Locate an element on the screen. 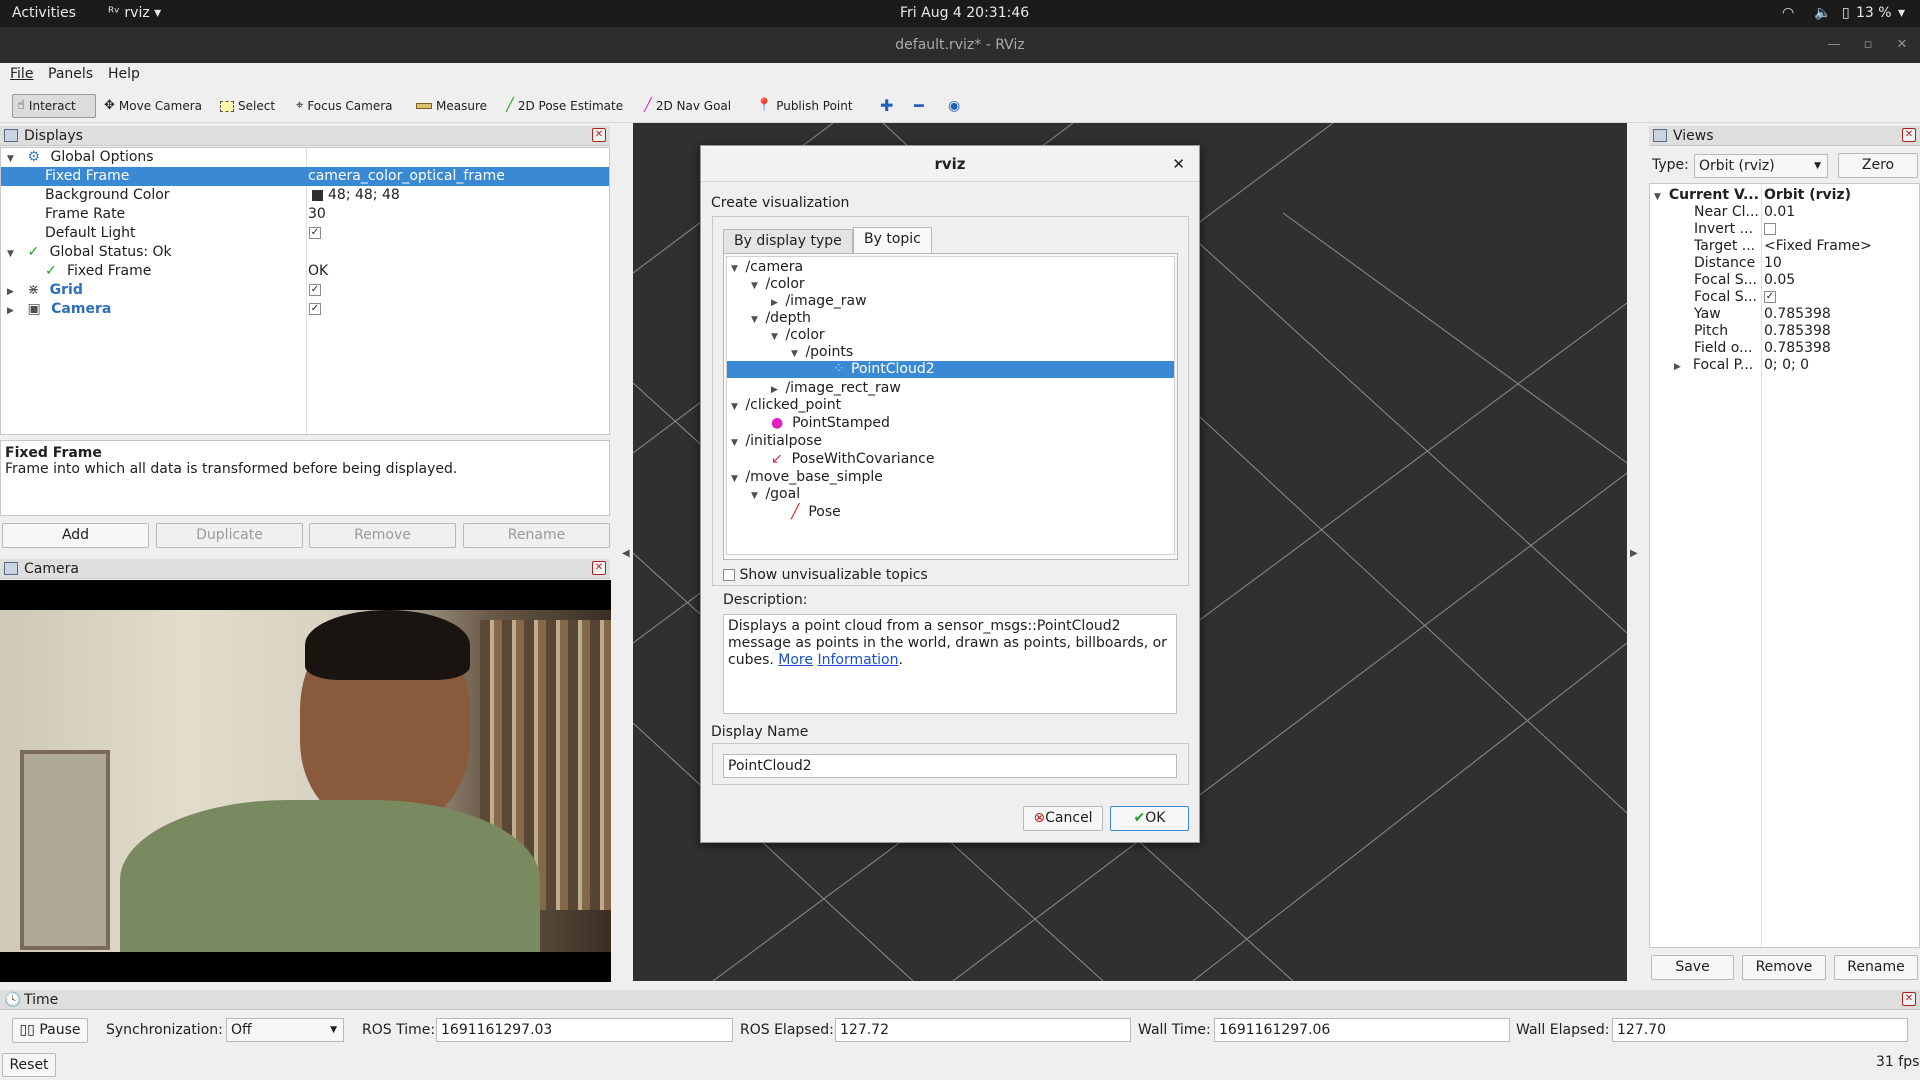 This screenshot has width=1920, height=1080. cancel-button: ⊗Cancel is located at coordinates (1063, 818).